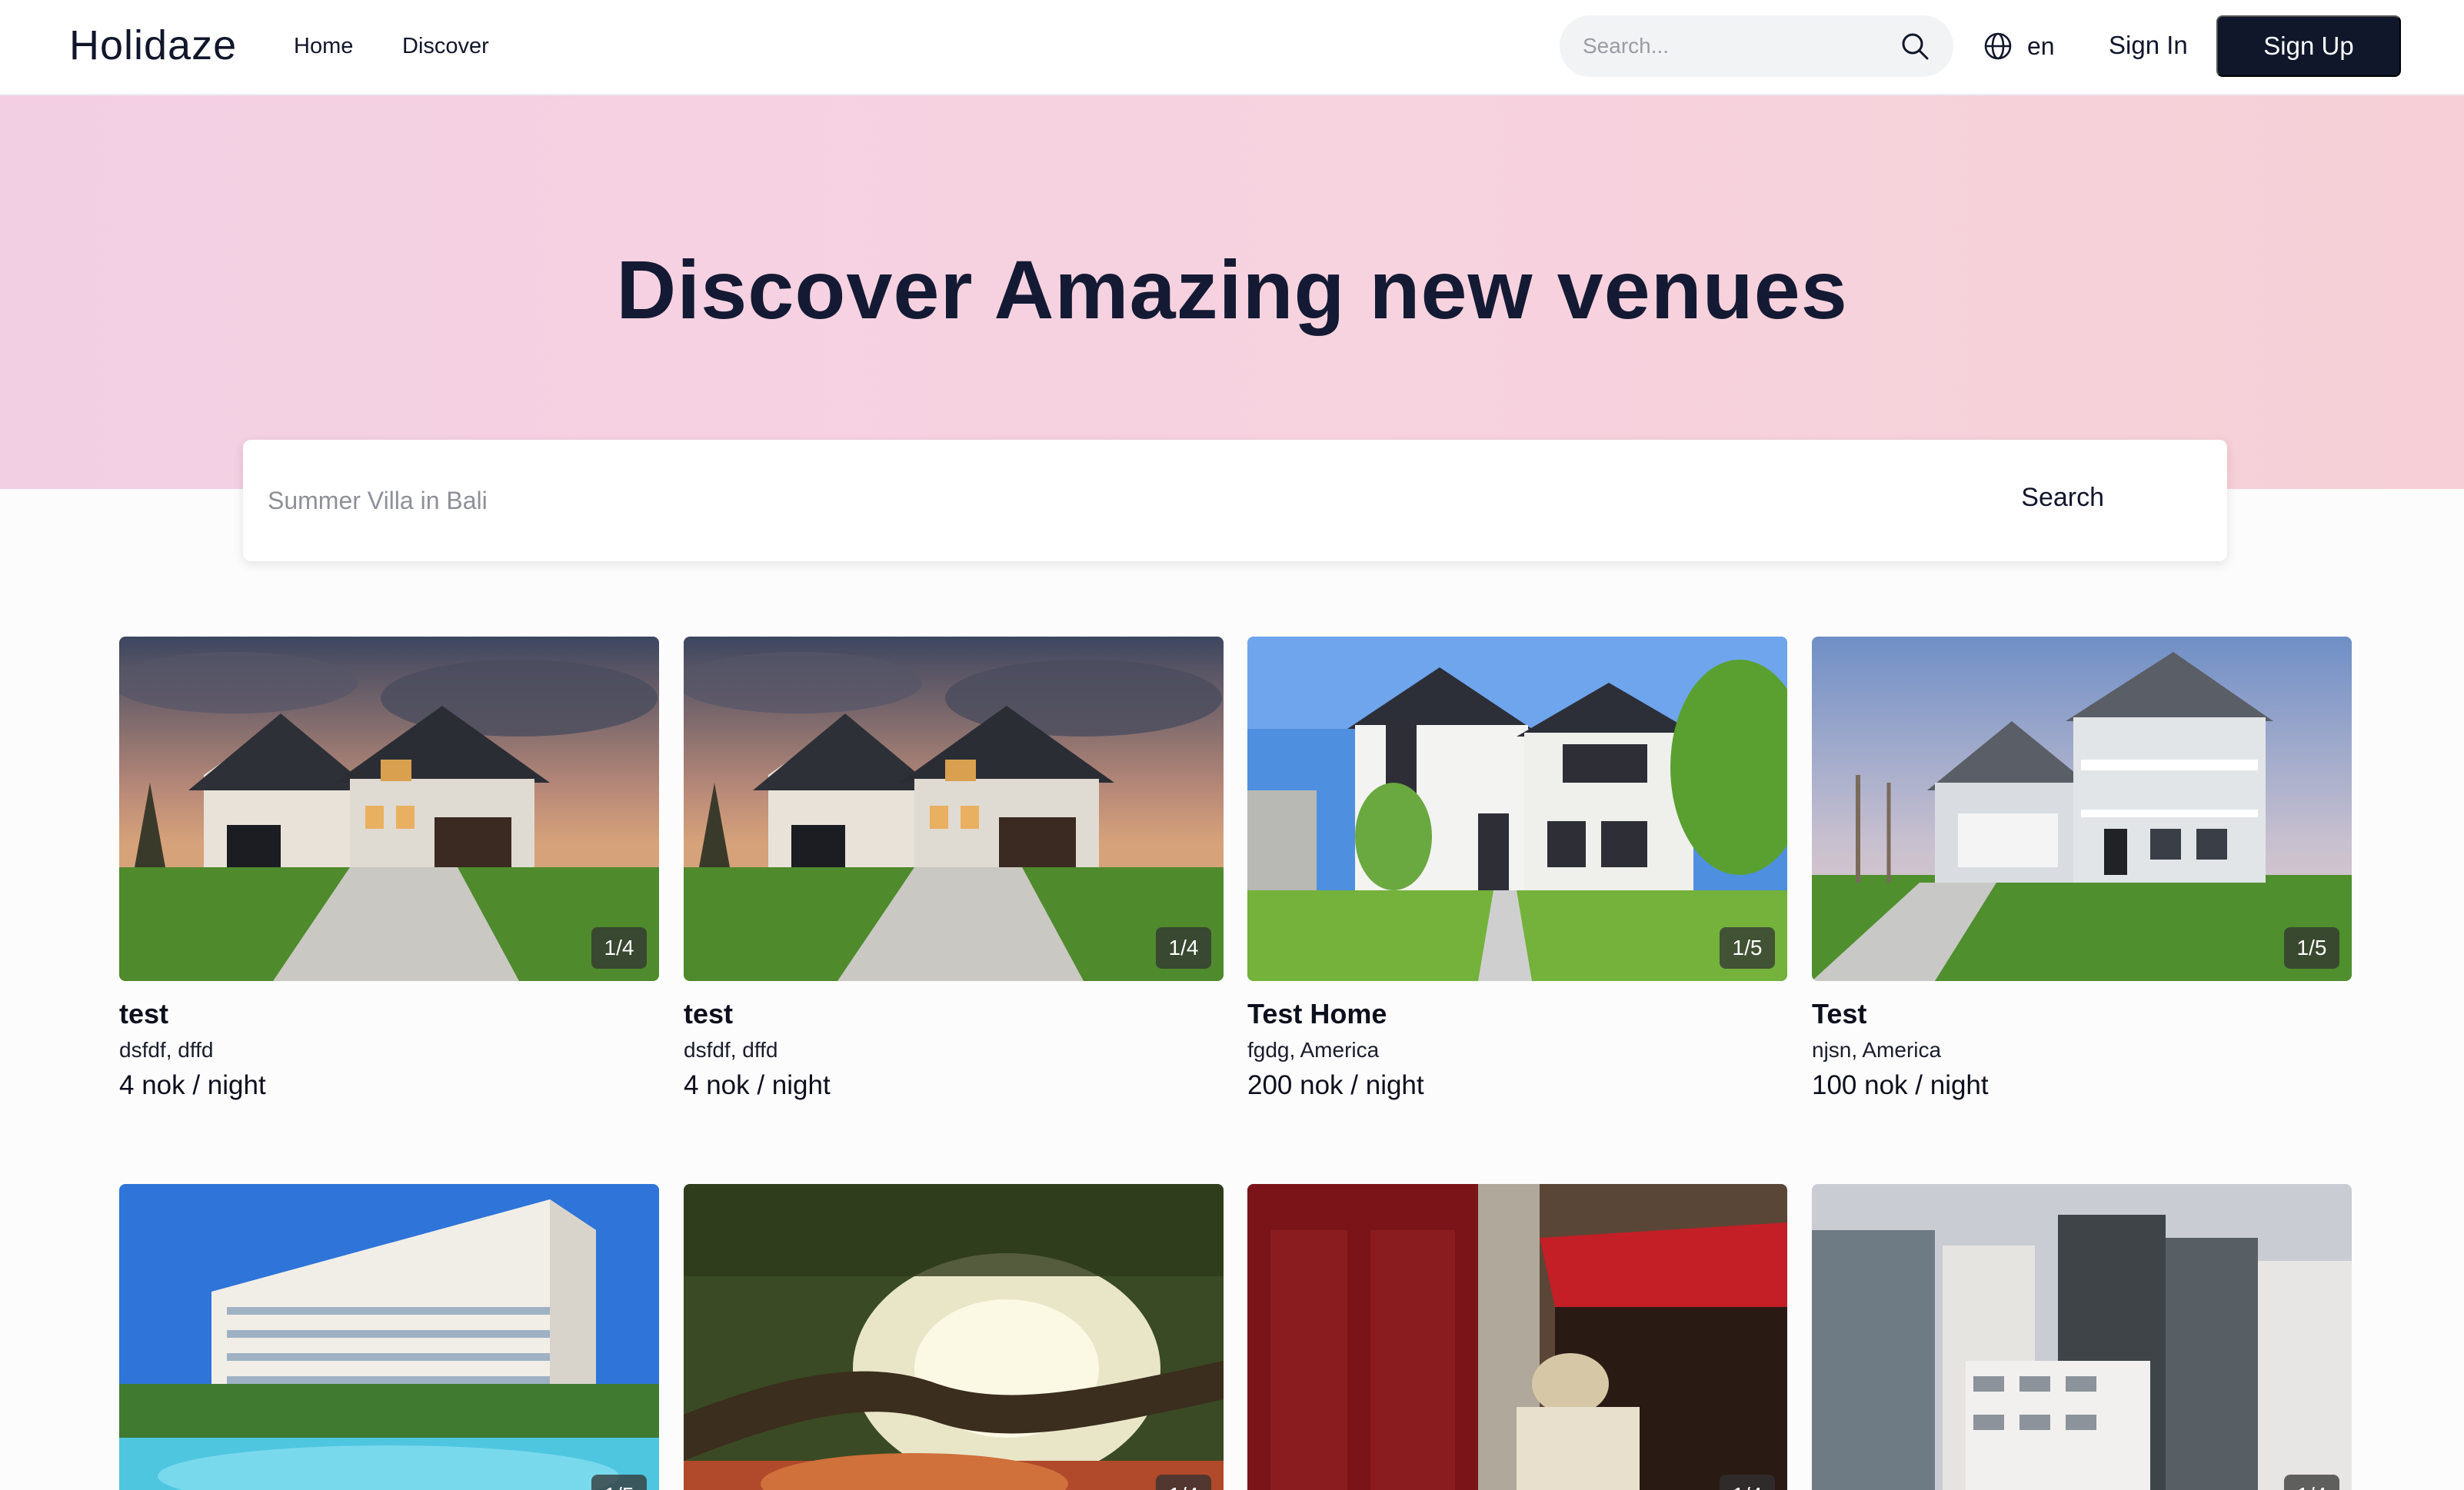 The image size is (2464, 1490). Describe the element at coordinates (1114, 500) in the screenshot. I see `venue-search-input` at that location.